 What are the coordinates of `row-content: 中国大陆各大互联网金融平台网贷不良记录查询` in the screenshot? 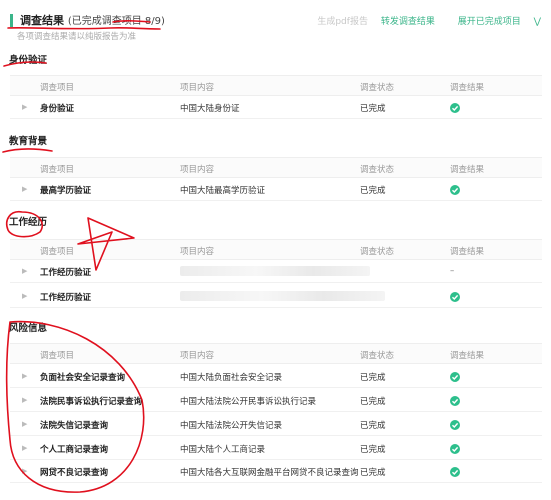 It's located at (269, 473).